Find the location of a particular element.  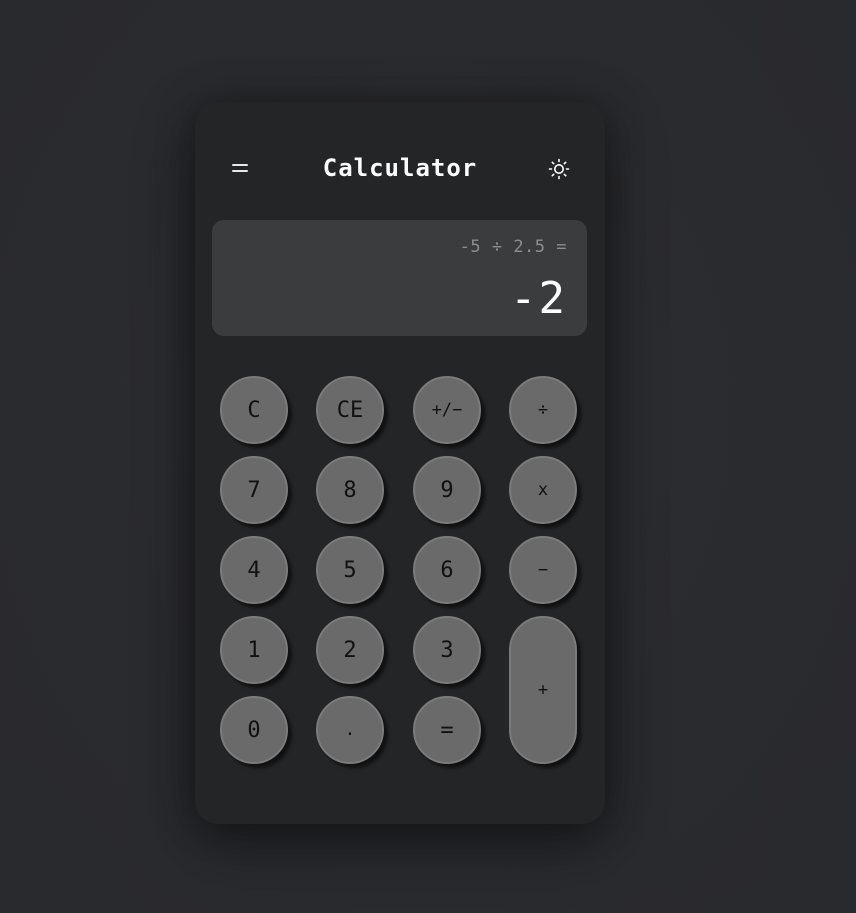

display-screen: -5 ÷ 2.5 = -2 is located at coordinates (399, 278).